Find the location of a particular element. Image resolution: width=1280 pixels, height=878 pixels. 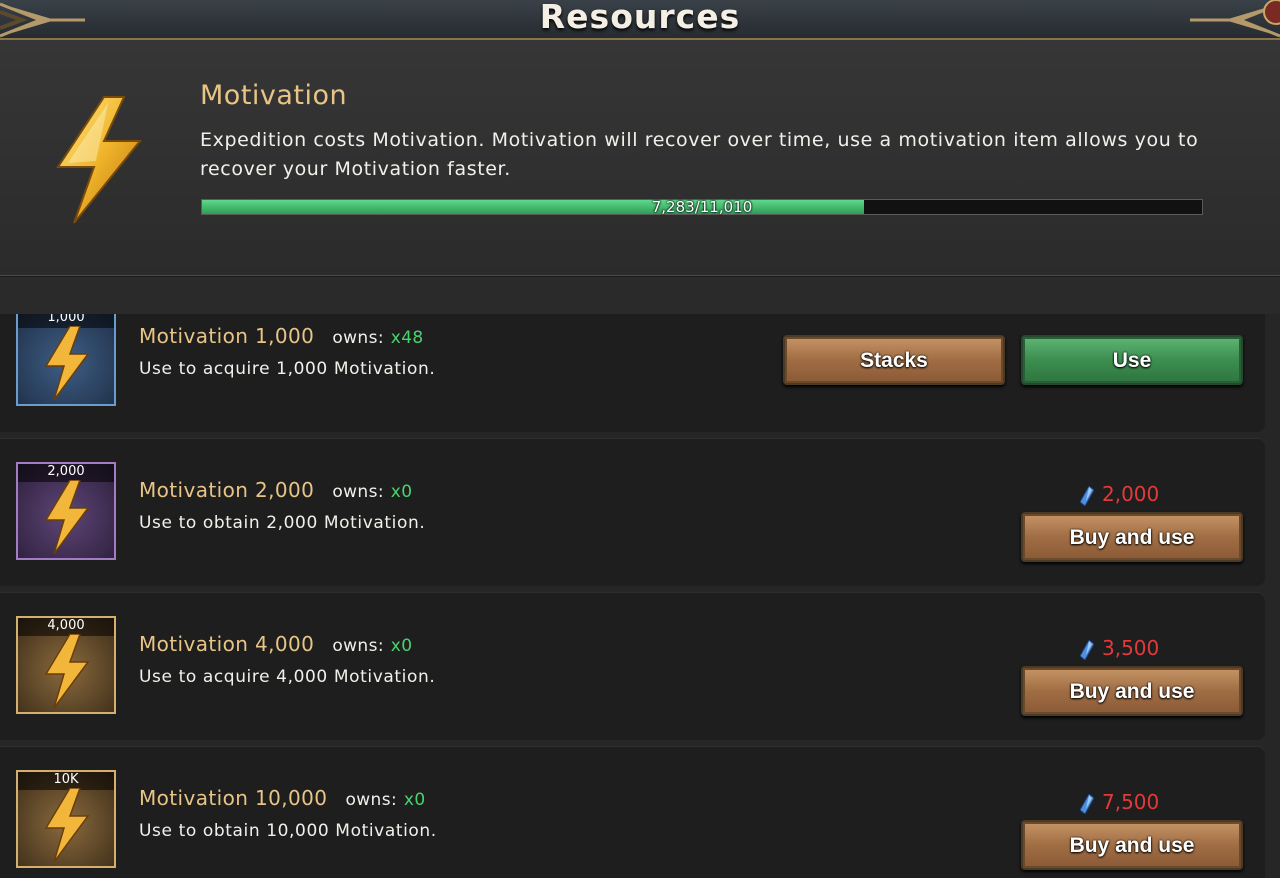

item-icon-frame: 1,000 is located at coordinates (66, 360).